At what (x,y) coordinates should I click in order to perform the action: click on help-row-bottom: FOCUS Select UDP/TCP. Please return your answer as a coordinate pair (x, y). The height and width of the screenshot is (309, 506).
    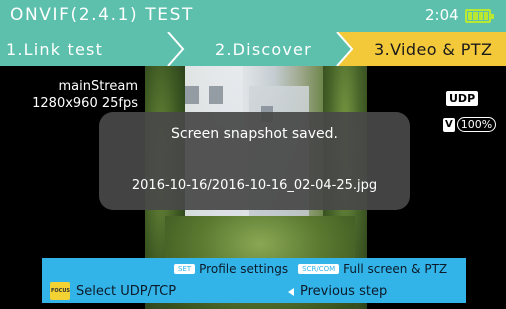
    Looking at the image, I should click on (113, 291).